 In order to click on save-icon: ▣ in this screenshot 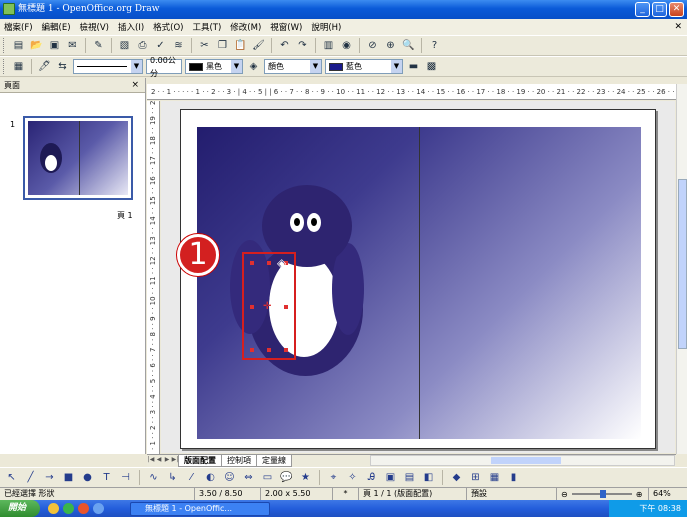, I will do `click(54, 45)`.